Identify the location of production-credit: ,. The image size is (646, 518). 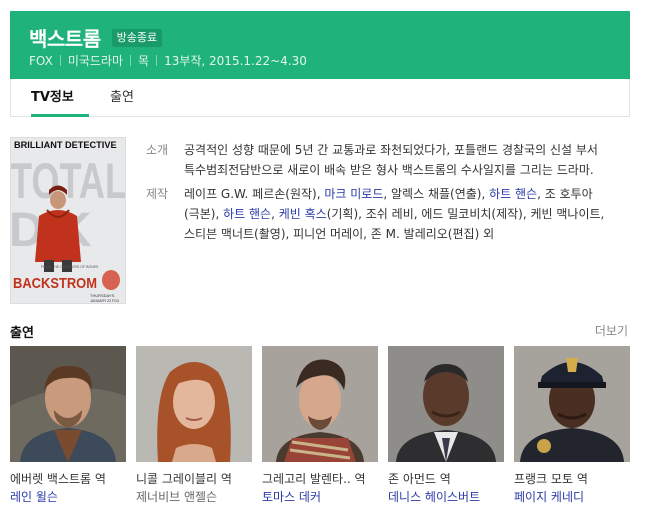
(275, 214).